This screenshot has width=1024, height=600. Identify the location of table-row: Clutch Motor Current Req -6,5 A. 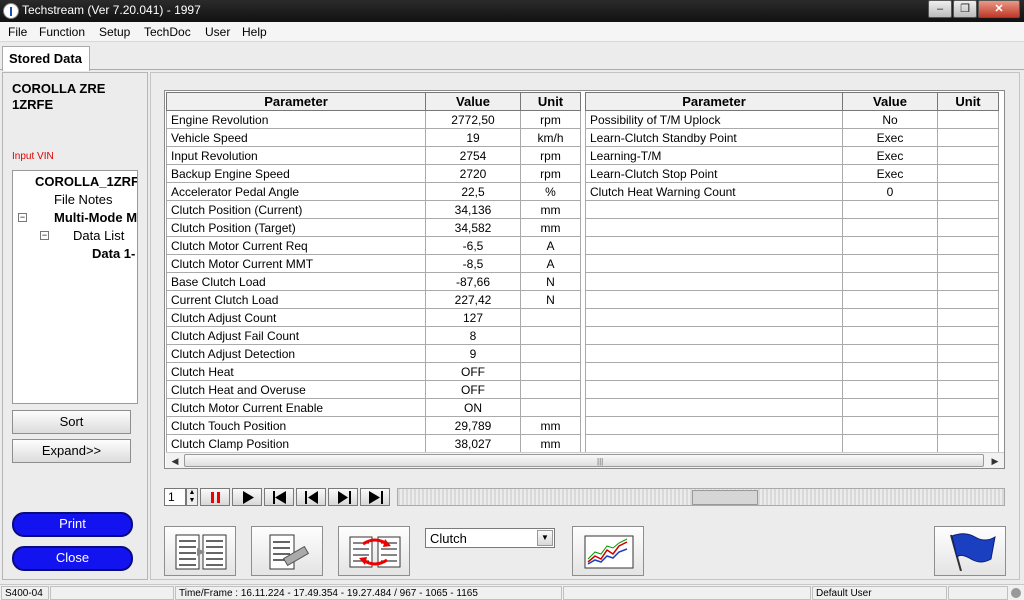
(373, 245).